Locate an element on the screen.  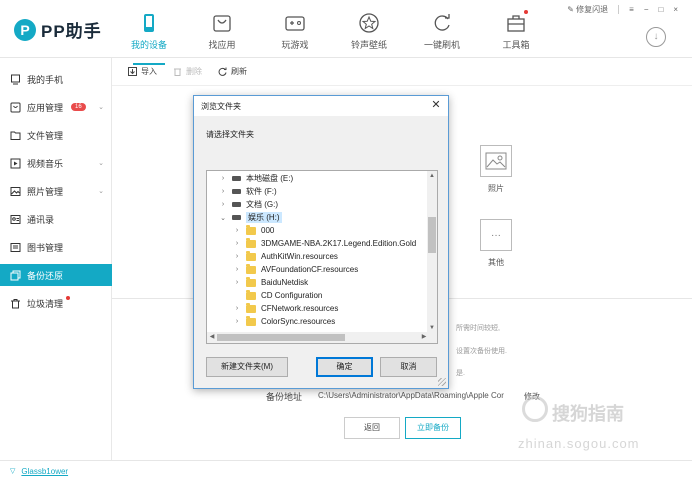
device-name-link: Glassb1ower is located at coordinates (44, 471).